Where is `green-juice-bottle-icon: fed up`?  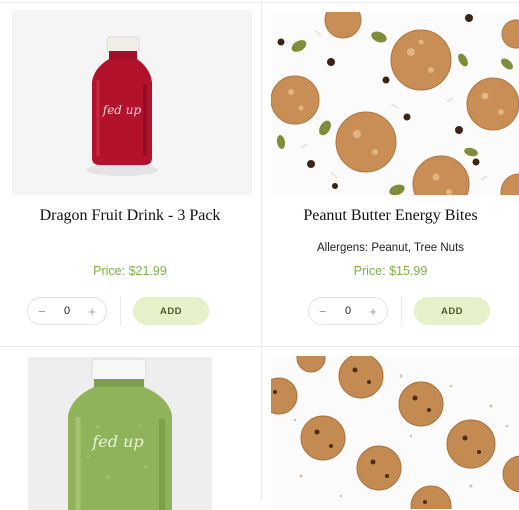
green-juice-bottle-icon: fed up is located at coordinates (120, 433).